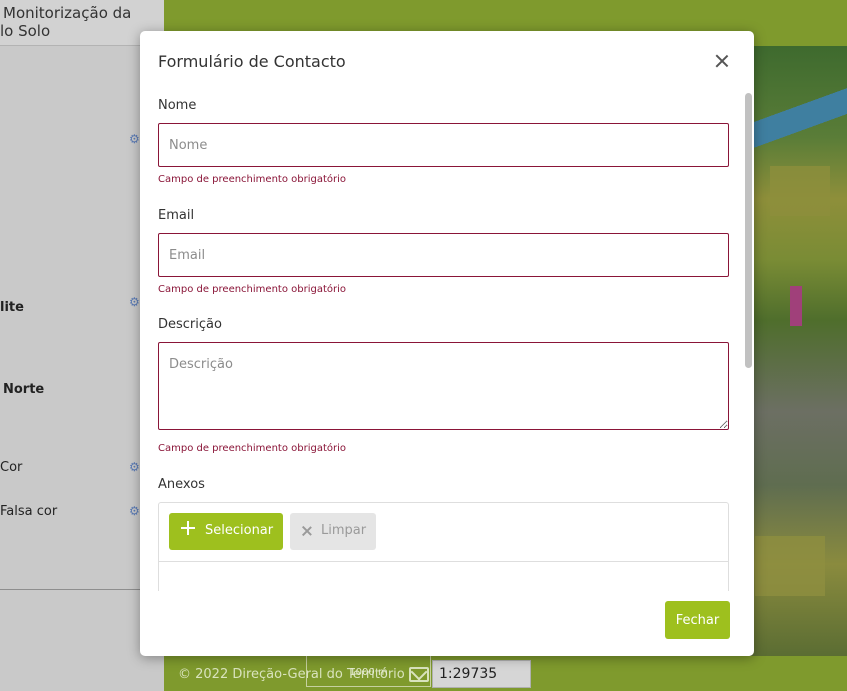 This screenshot has width=847, height=691. Describe the element at coordinates (12, 307) in the screenshot. I see `sidebar-item-label: lite` at that location.